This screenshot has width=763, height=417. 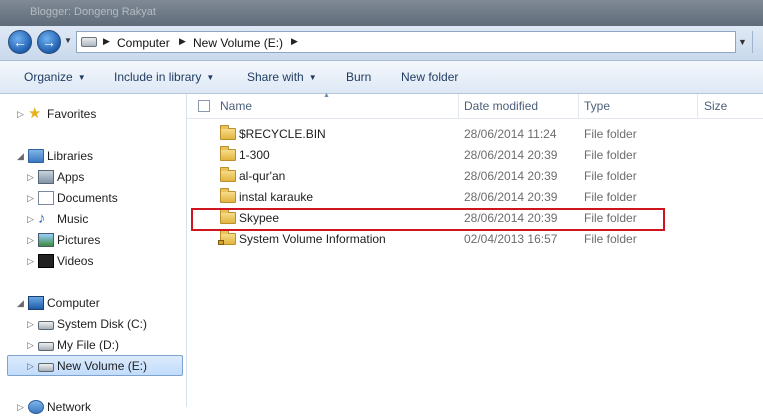 What do you see at coordinates (358, 77) in the screenshot?
I see `burn-button: Burn` at bounding box center [358, 77].